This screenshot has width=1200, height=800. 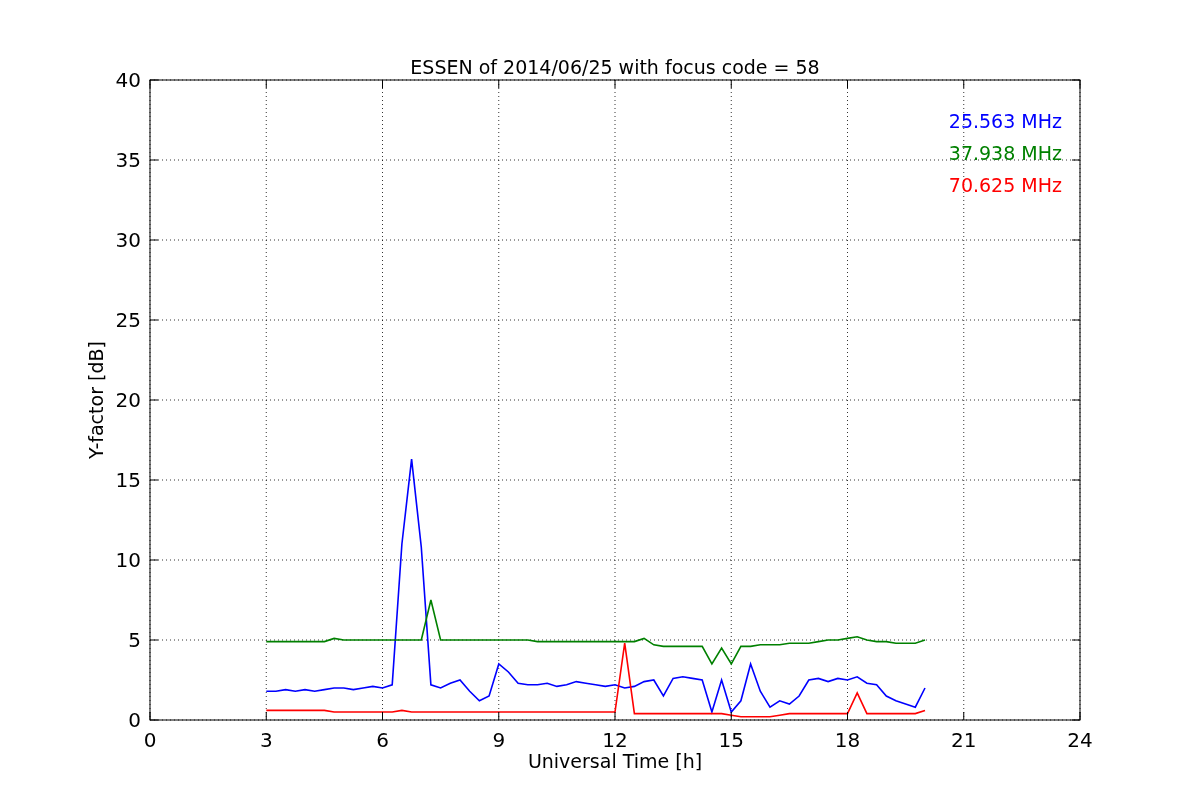 What do you see at coordinates (134, 720) in the screenshot?
I see `y-tick-label: 0` at bounding box center [134, 720].